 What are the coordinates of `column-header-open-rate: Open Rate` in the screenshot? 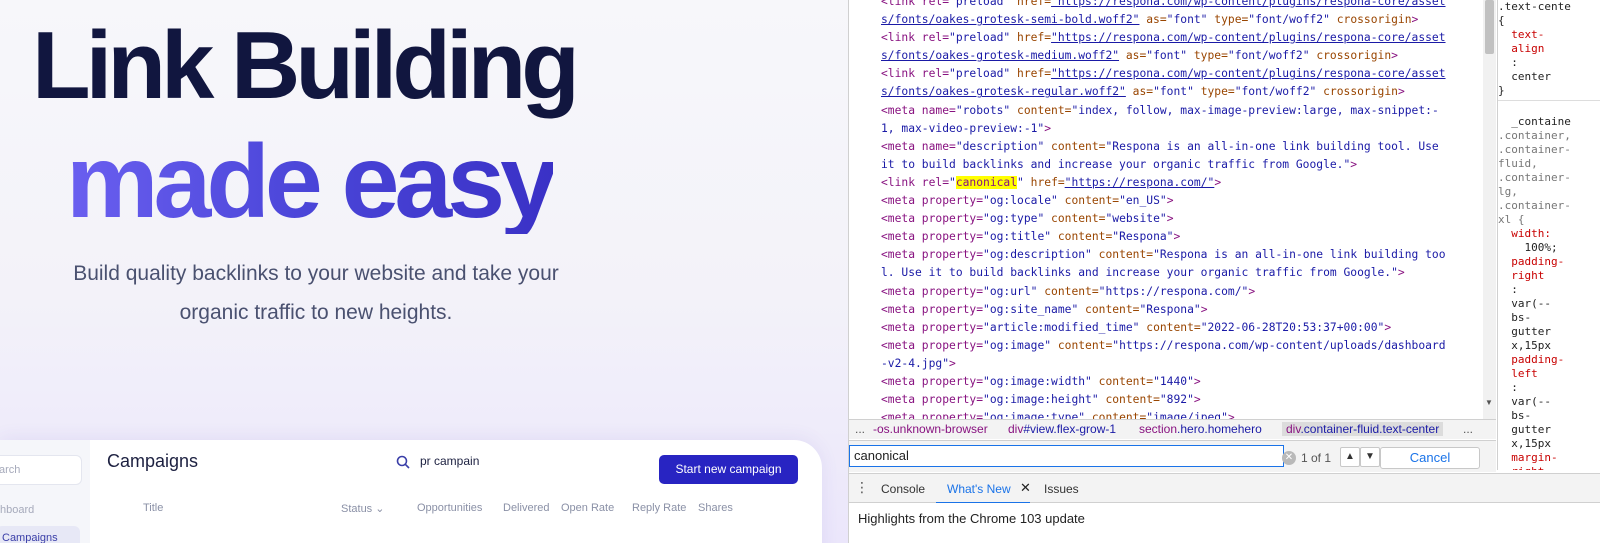 It's located at (587, 508).